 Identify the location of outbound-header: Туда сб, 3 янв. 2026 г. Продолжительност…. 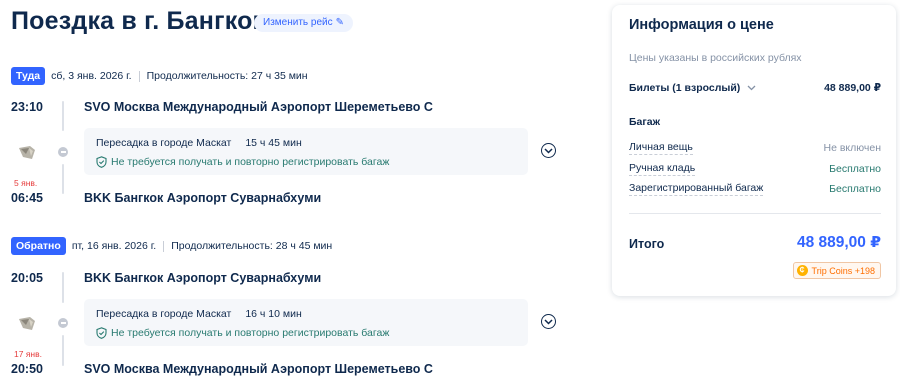
(159, 76).